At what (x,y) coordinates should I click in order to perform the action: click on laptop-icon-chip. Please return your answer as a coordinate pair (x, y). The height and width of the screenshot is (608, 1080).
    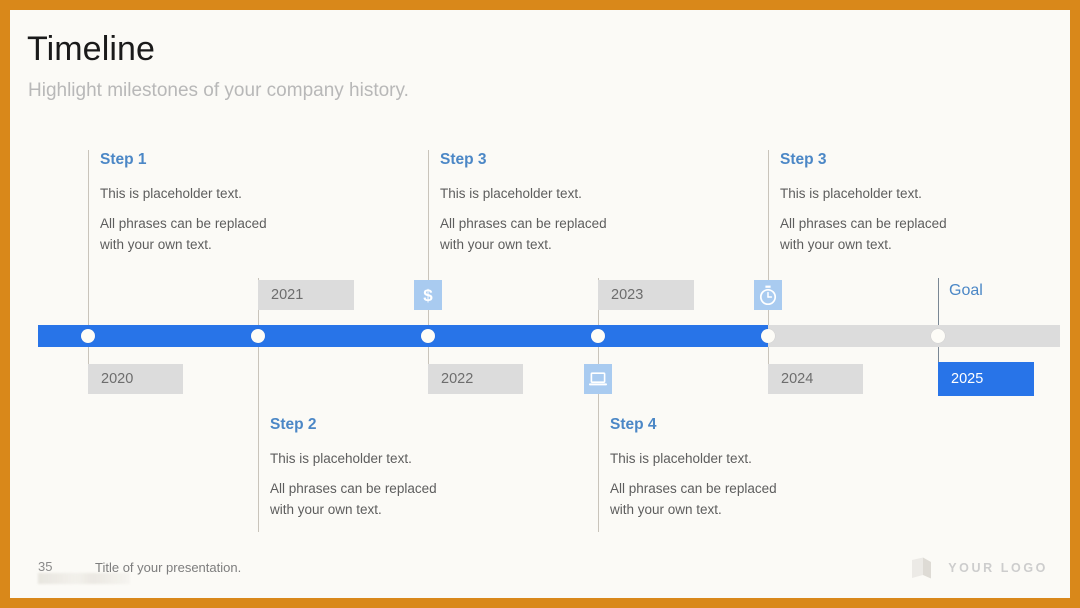
    Looking at the image, I should click on (598, 379).